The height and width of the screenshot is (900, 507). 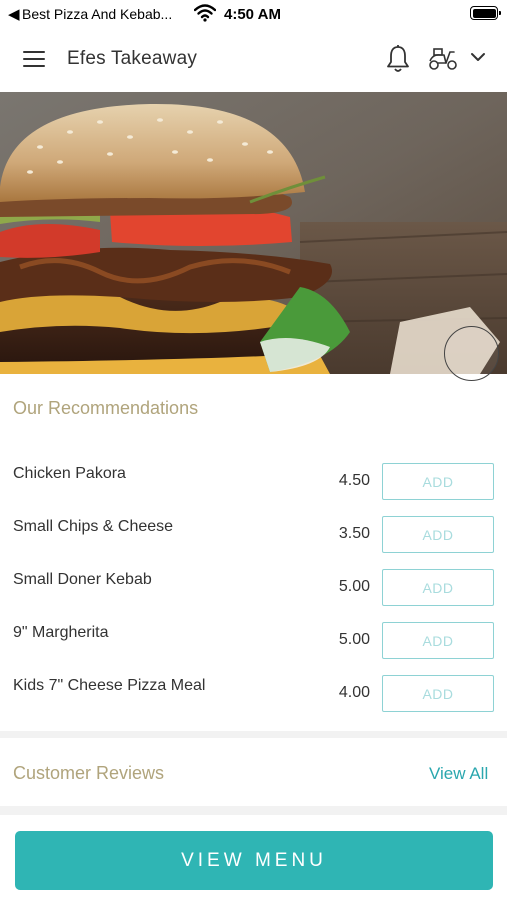 What do you see at coordinates (485, 13) in the screenshot?
I see `battery-icon` at bounding box center [485, 13].